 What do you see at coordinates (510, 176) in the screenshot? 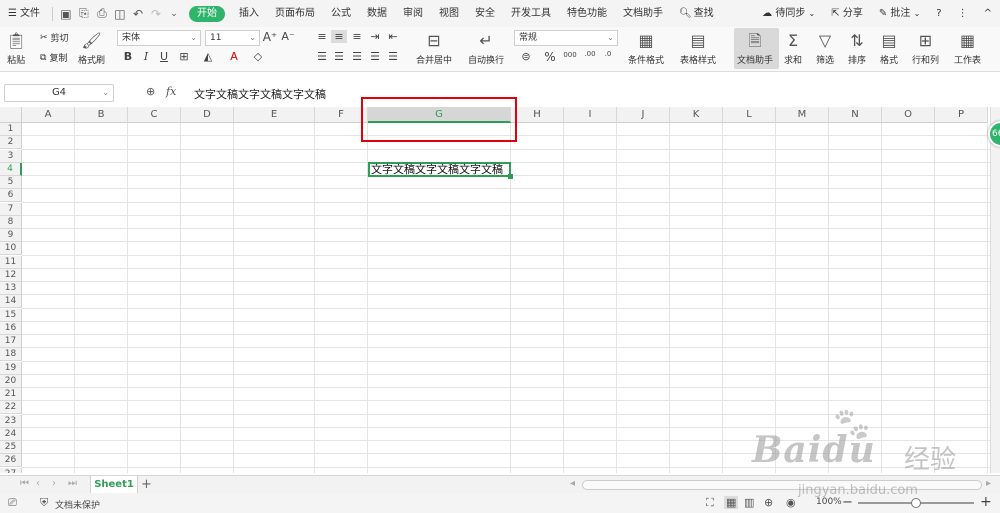
I see `fill-handle` at bounding box center [510, 176].